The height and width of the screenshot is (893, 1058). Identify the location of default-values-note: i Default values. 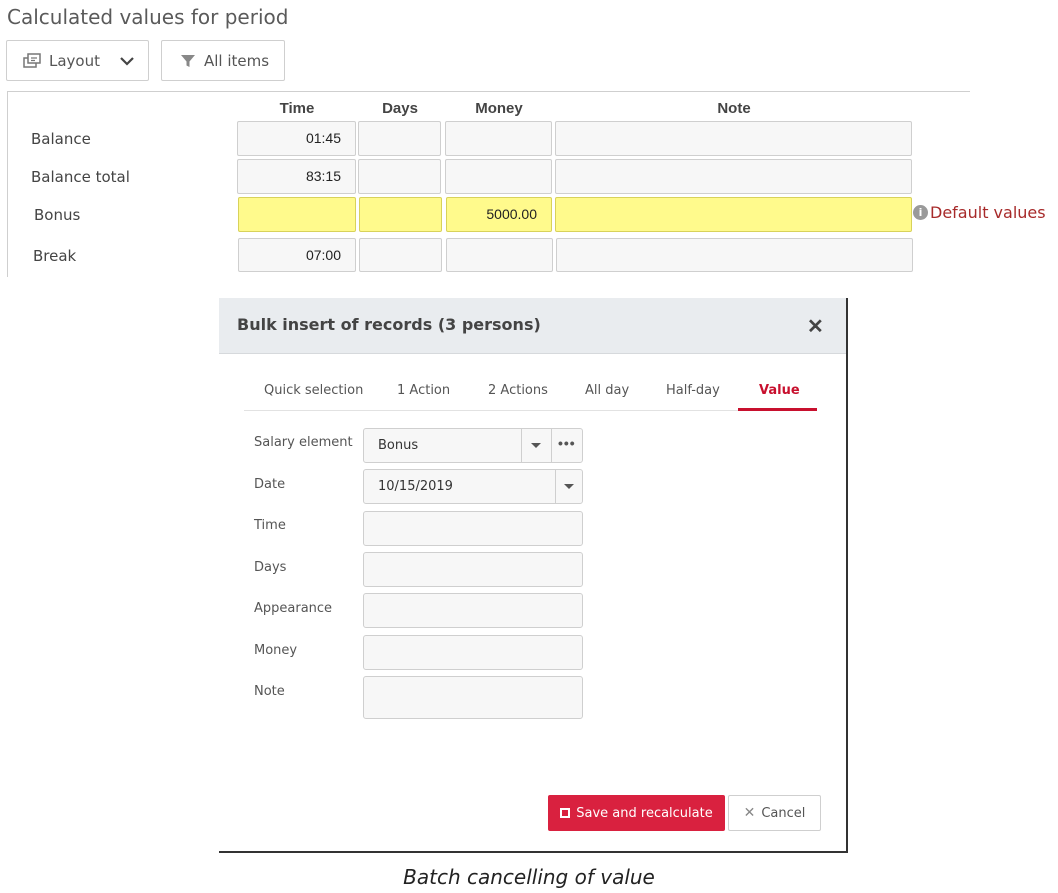
(979, 212).